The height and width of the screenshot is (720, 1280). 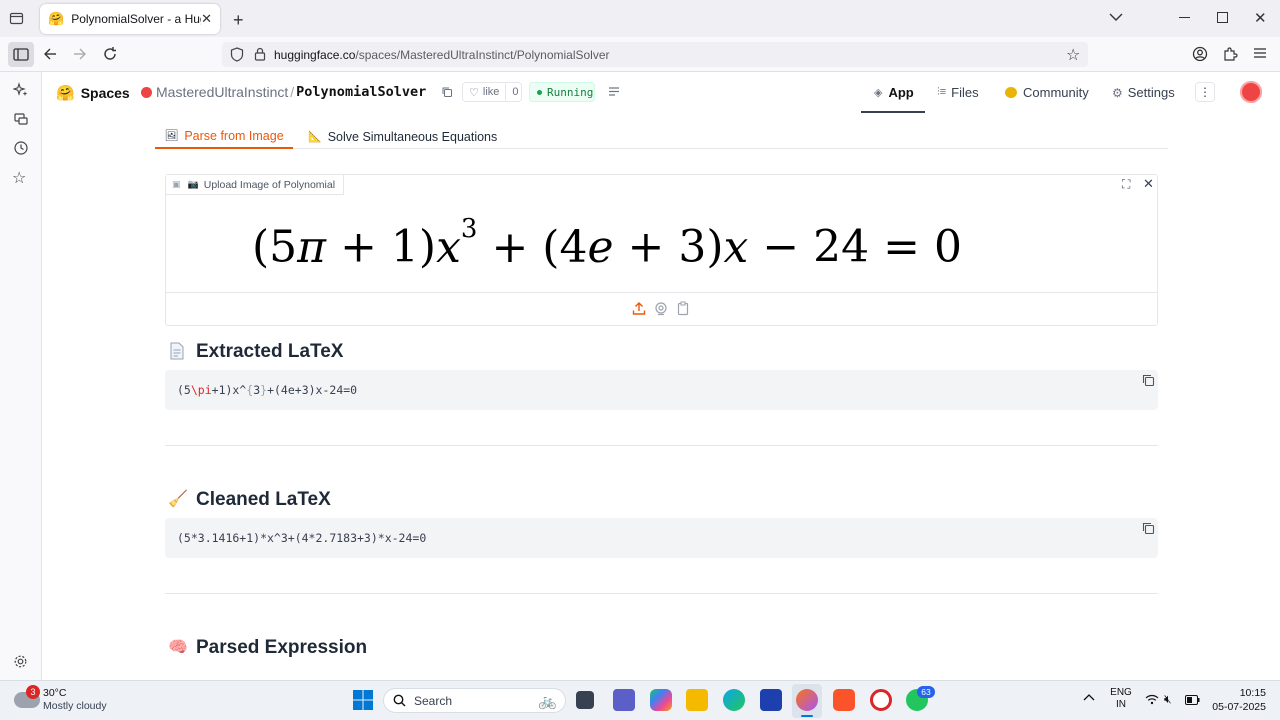 I want to click on show-hidden-icons-chevron-icon, so click(x=1089, y=697).